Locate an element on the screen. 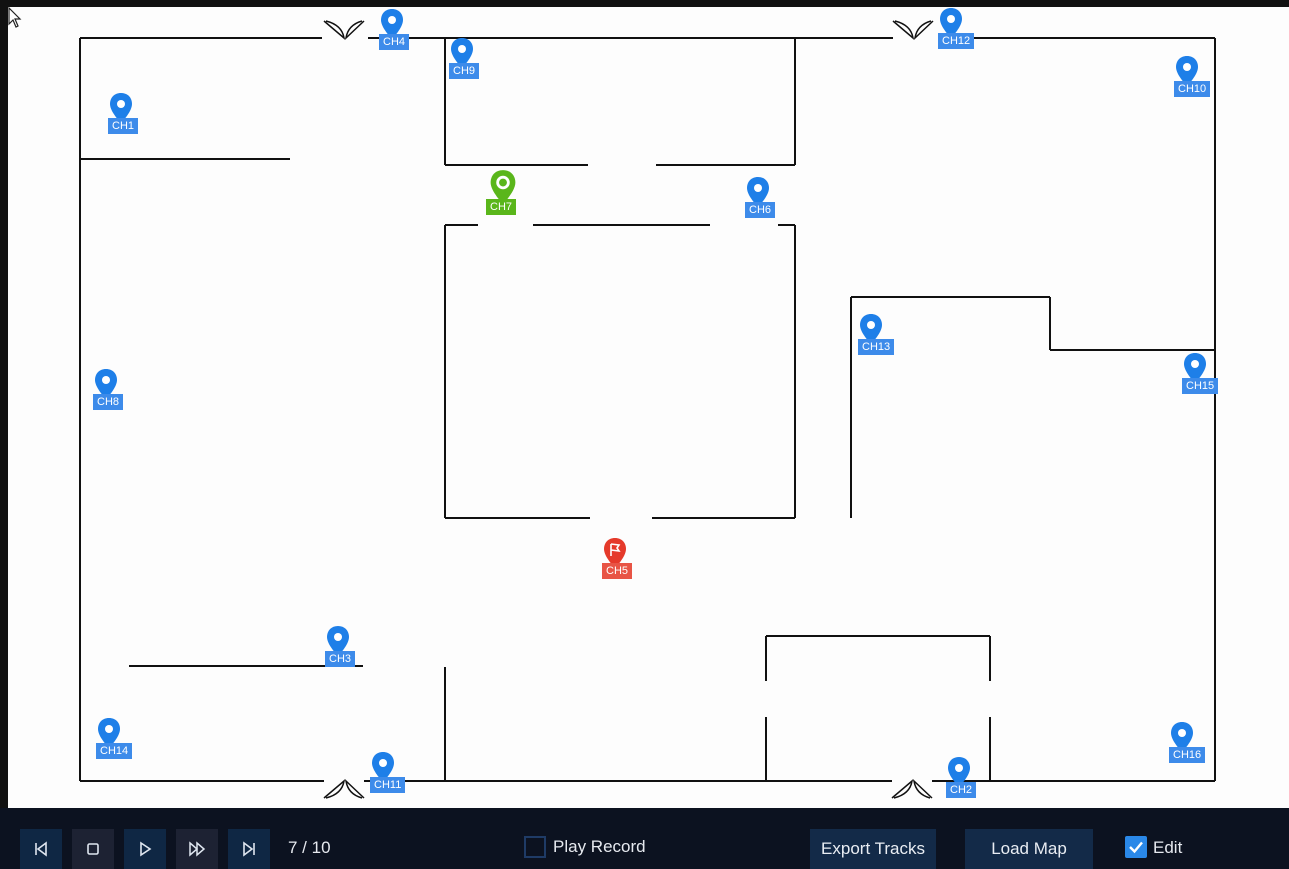 This screenshot has width=1289, height=869. camera-label: CH5 is located at coordinates (617, 571).